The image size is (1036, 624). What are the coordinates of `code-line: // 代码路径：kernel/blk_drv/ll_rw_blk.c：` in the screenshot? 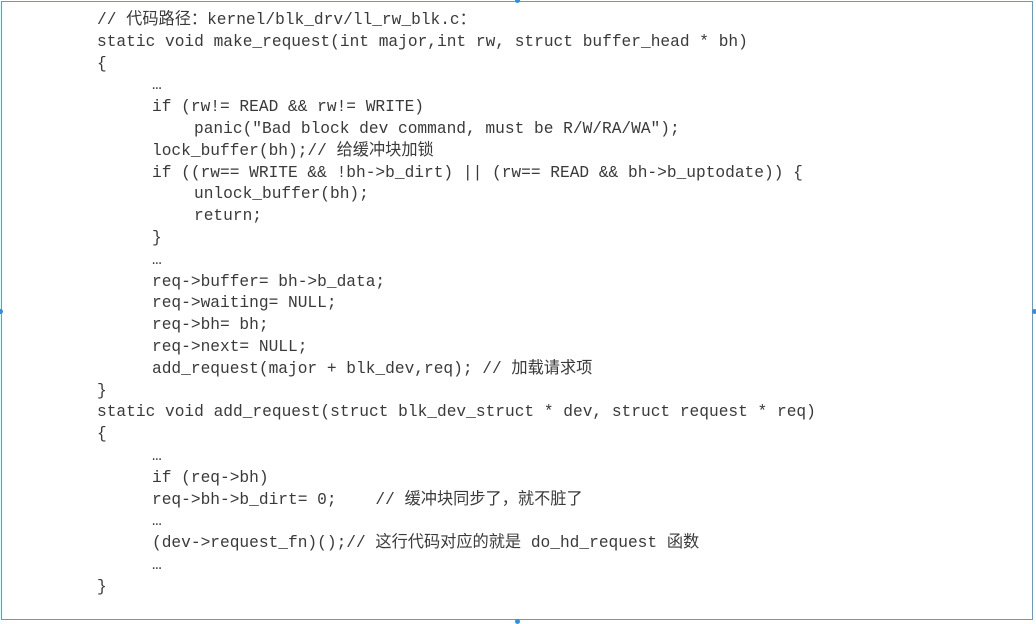 It's located at (286, 20).